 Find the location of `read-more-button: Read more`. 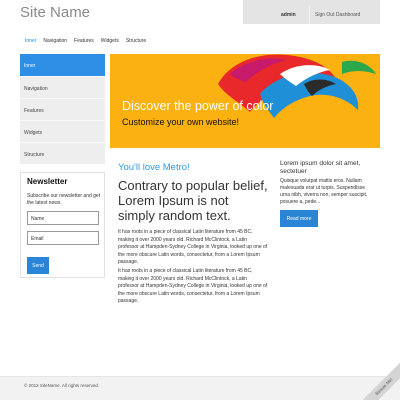

read-more-button: Read more is located at coordinates (299, 218).